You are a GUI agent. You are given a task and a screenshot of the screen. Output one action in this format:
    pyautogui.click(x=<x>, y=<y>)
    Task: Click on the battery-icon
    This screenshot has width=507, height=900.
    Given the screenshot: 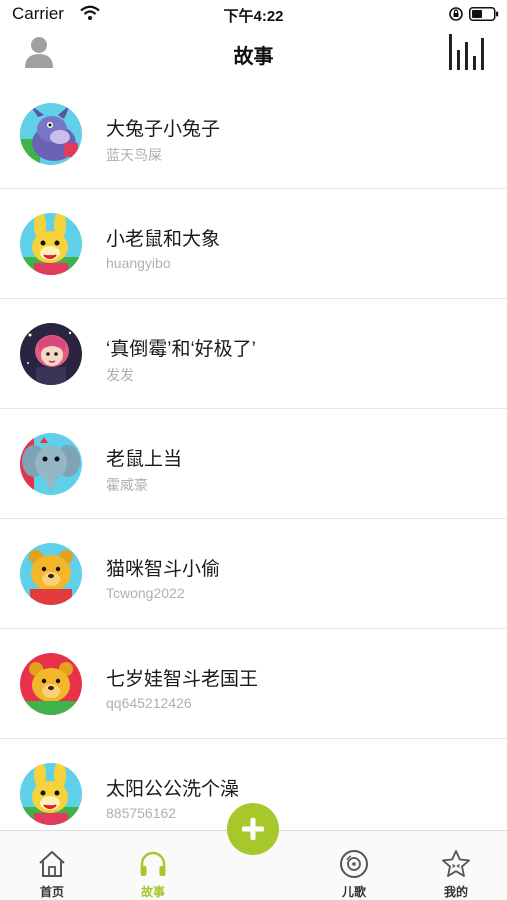 What is the action you would take?
    pyautogui.click(x=484, y=14)
    